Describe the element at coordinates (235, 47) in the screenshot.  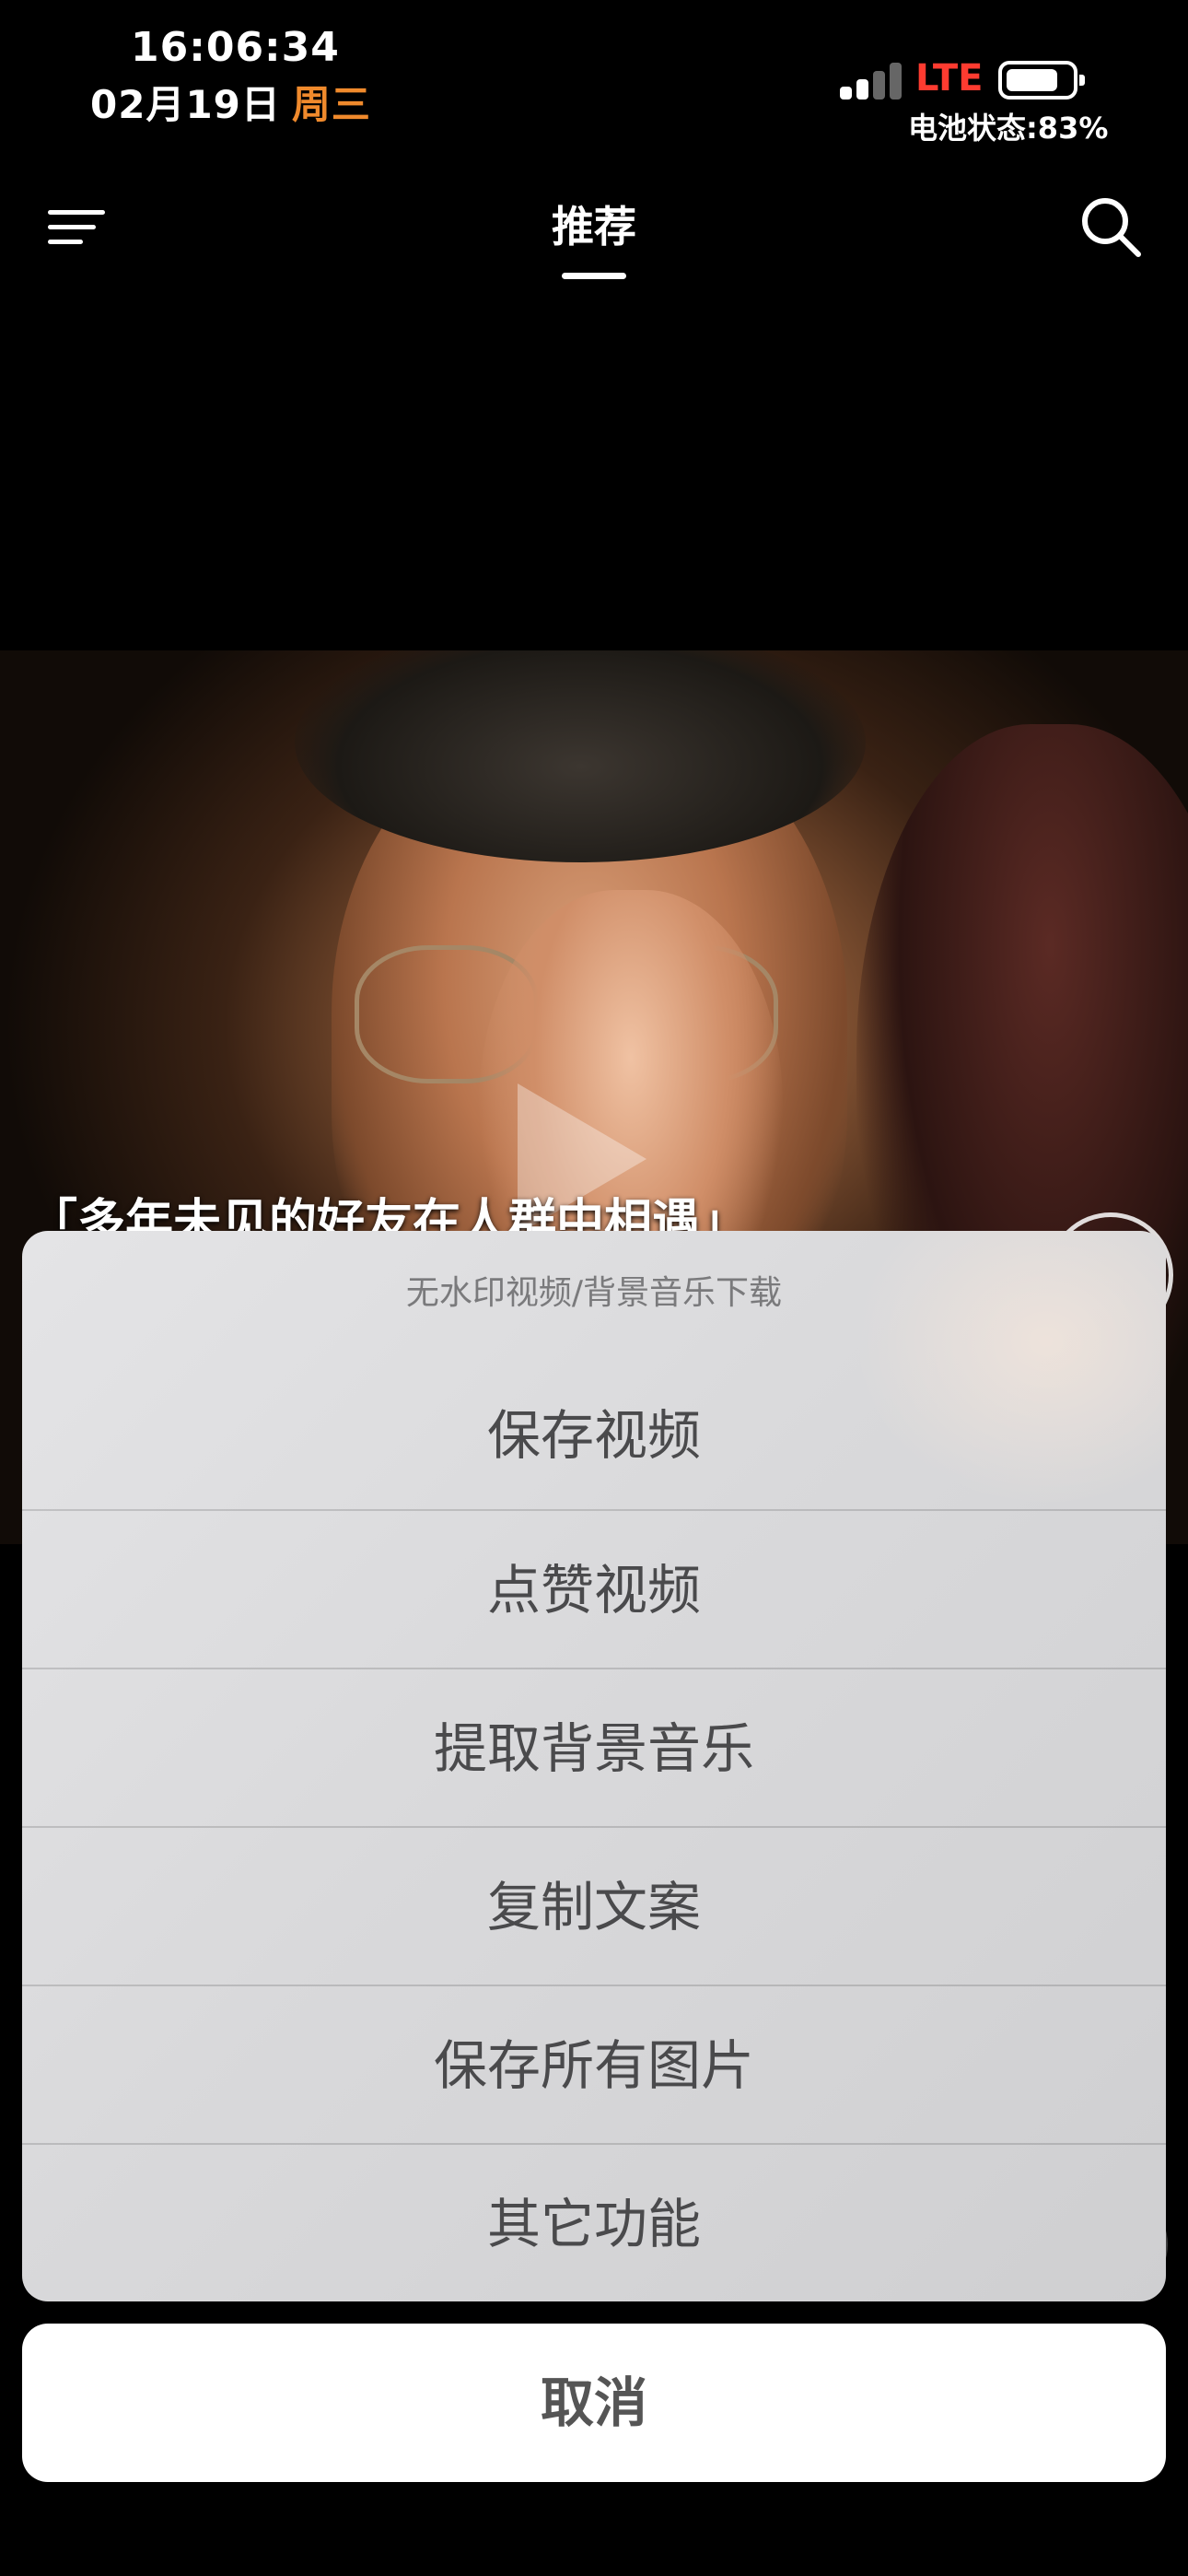
I see `status-time: 16:06:34` at that location.